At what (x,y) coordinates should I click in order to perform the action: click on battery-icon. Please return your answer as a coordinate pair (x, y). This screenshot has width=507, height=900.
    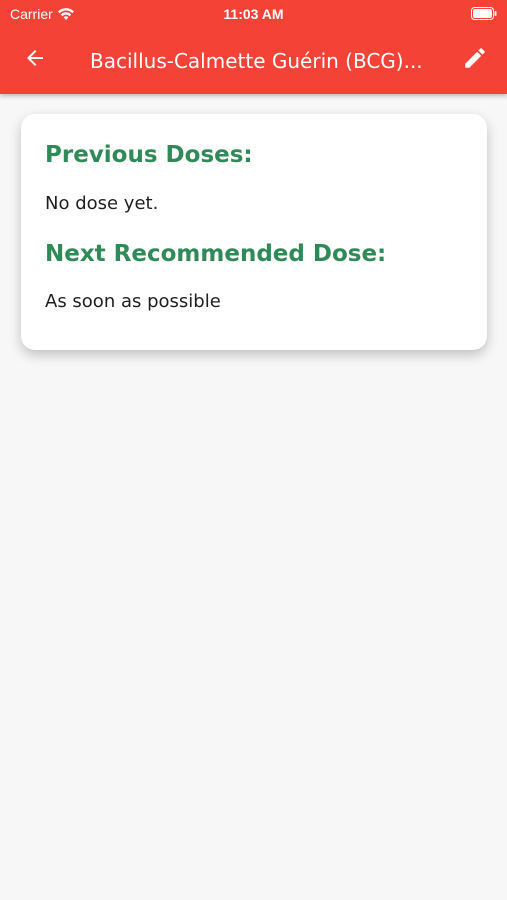
    Looking at the image, I should click on (484, 13).